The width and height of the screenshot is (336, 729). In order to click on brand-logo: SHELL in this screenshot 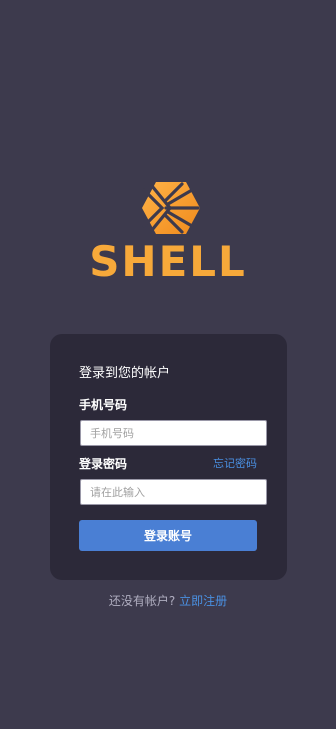, I will do `click(168, 233)`.